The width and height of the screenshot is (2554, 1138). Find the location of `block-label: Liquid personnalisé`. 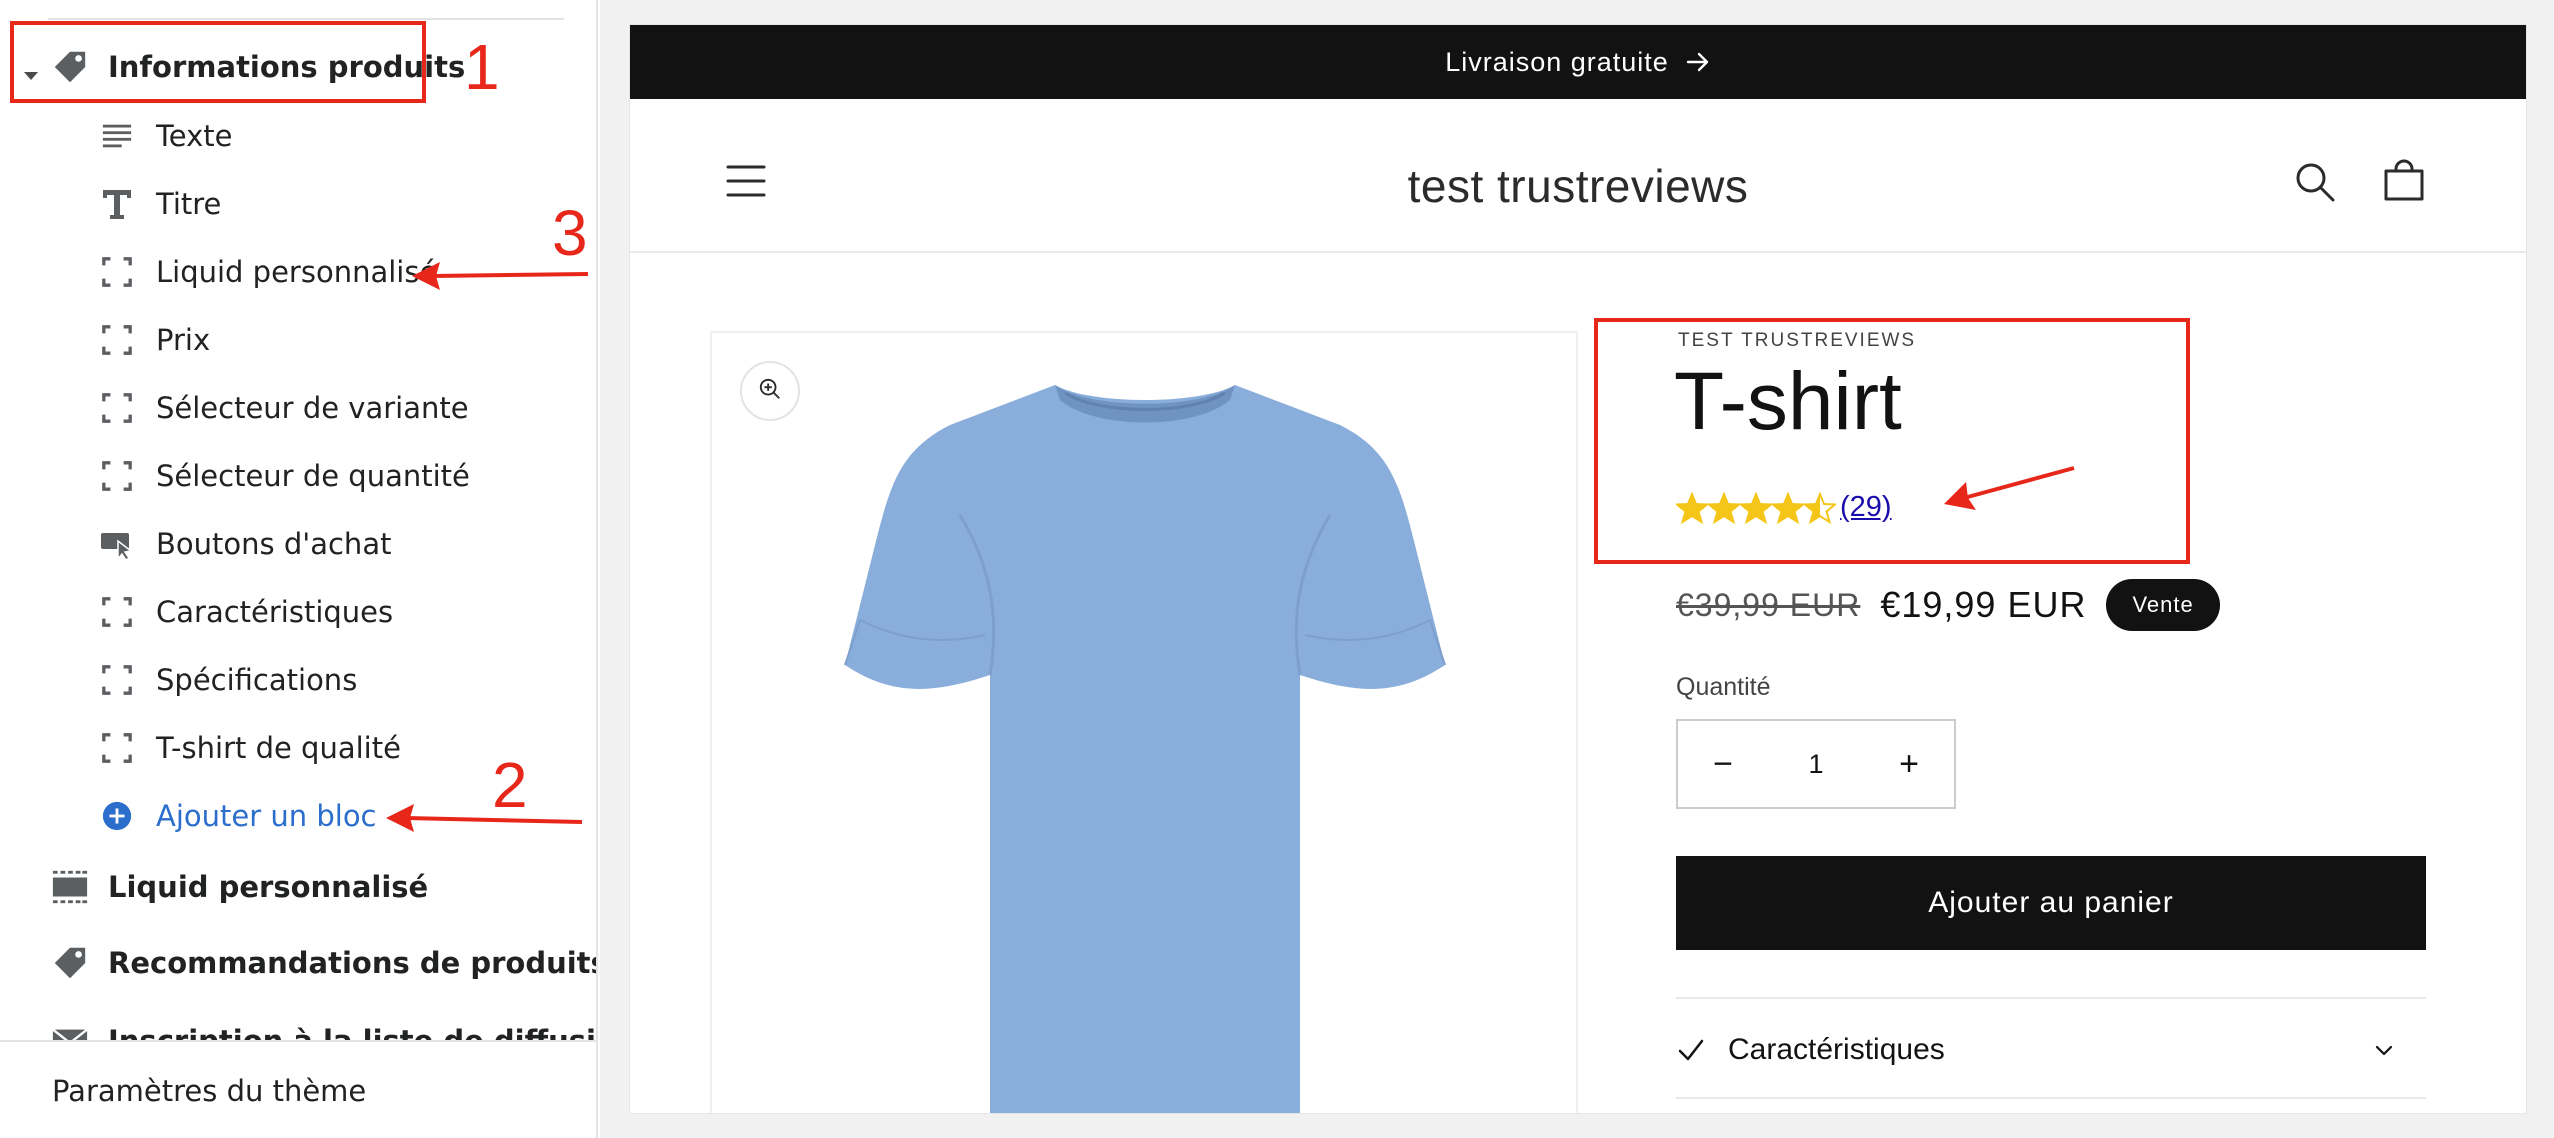

block-label: Liquid personnalisé is located at coordinates (297, 272).